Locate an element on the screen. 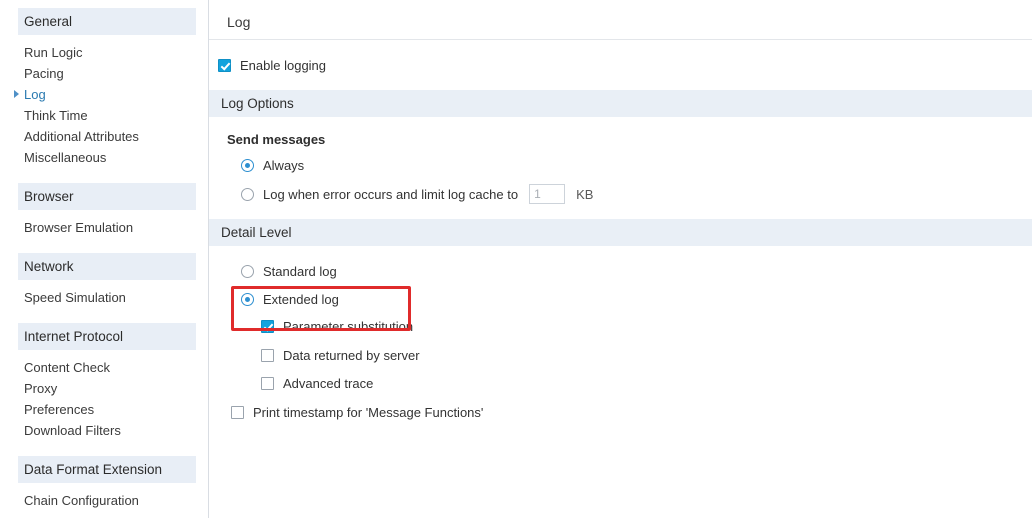  extended-log-radio is located at coordinates (247, 299).